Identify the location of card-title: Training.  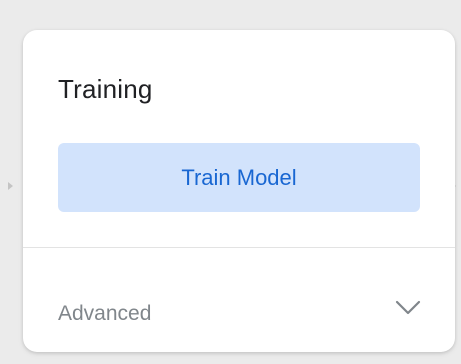
(105, 89).